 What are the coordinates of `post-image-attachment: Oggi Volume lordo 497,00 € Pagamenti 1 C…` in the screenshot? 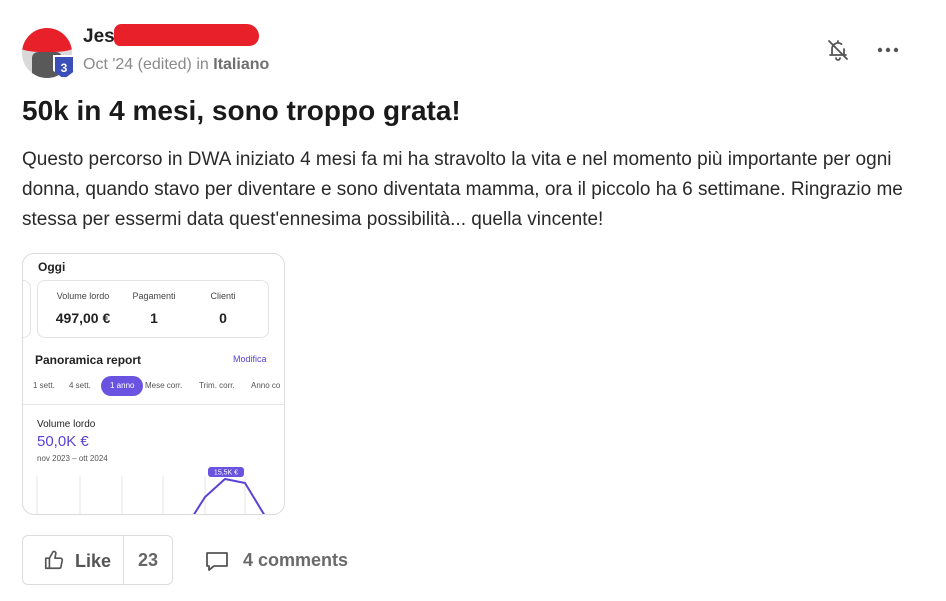 It's located at (153, 384).